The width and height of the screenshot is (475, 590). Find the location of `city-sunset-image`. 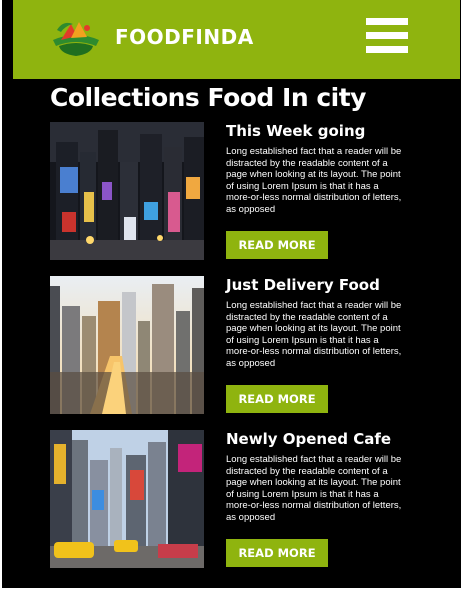

city-sunset-image is located at coordinates (127, 345).